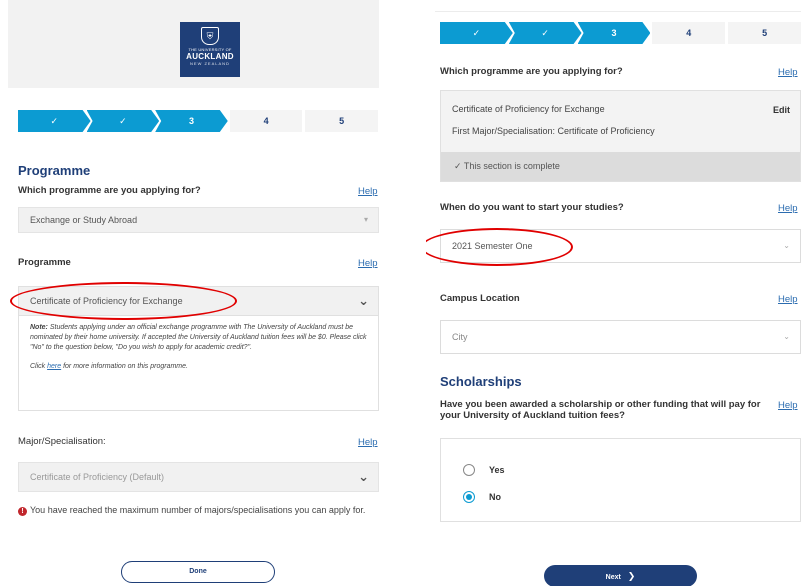 The image size is (801, 586). I want to click on scholarship-radio-group: Yes No, so click(620, 480).